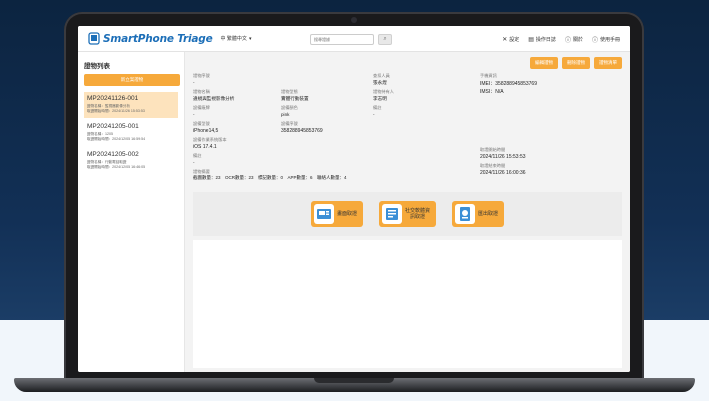  What do you see at coordinates (505, 40) in the screenshot?
I see `tools-icon: ✕` at bounding box center [505, 40].